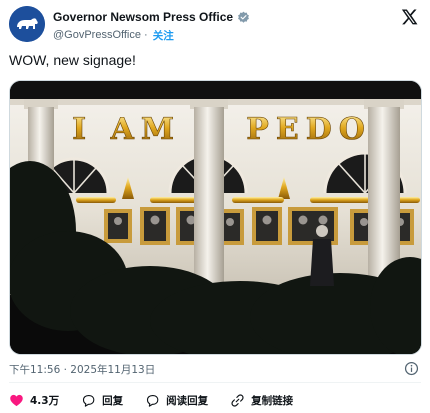 This screenshot has height=413, width=430. Describe the element at coordinates (45, 400) in the screenshot. I see `like-count: 4.3万` at that location.